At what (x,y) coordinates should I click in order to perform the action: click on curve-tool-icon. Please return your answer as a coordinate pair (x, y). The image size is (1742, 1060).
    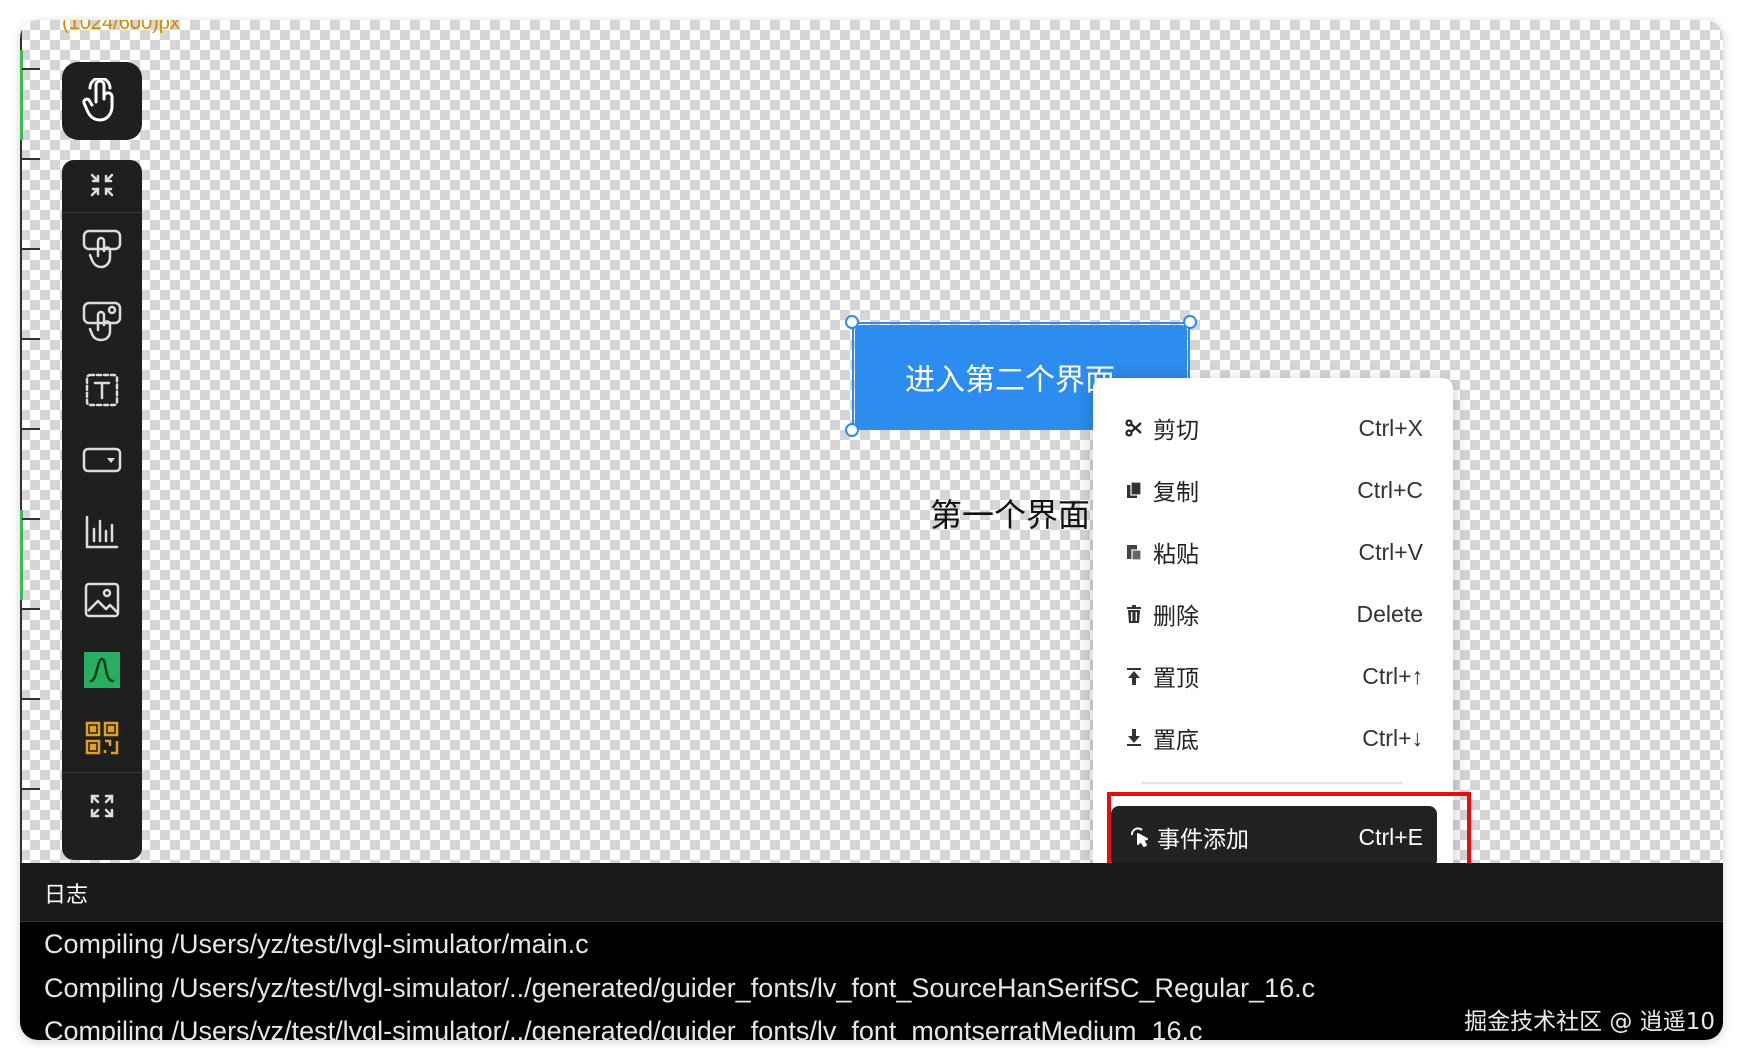
    Looking at the image, I should click on (102, 670).